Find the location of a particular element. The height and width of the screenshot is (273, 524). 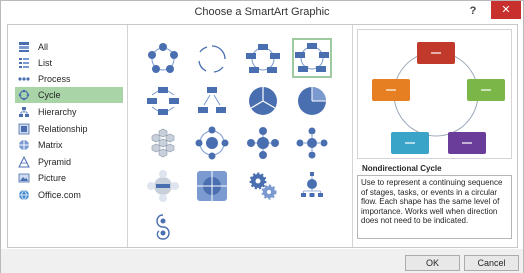

layout-multidirectional-cycle is located at coordinates (163, 229).